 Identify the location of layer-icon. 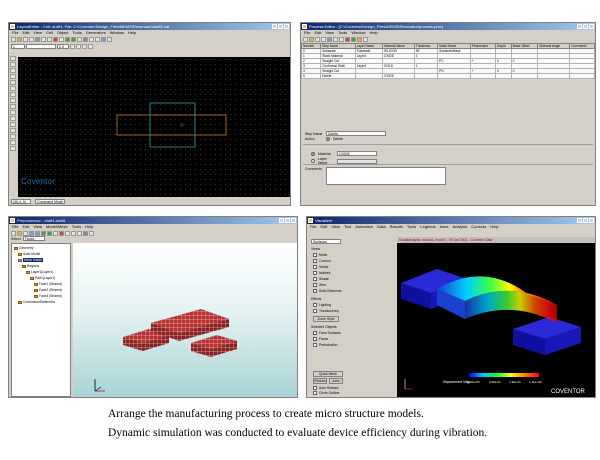
(103, 39).